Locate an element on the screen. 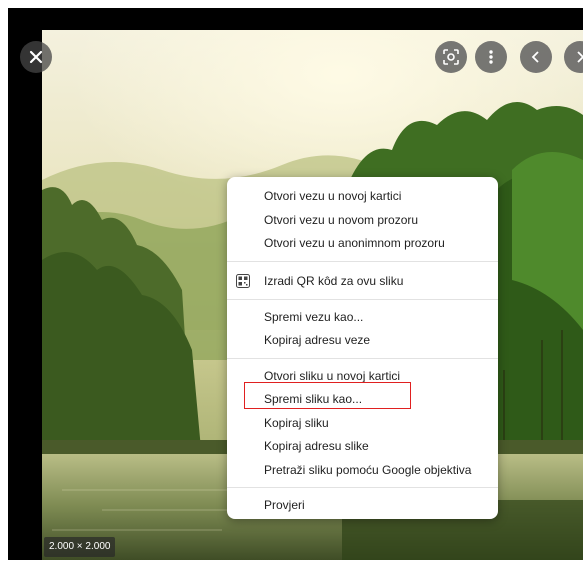 This screenshot has height=567, width=583. chevron-left-icon is located at coordinates (535, 57).